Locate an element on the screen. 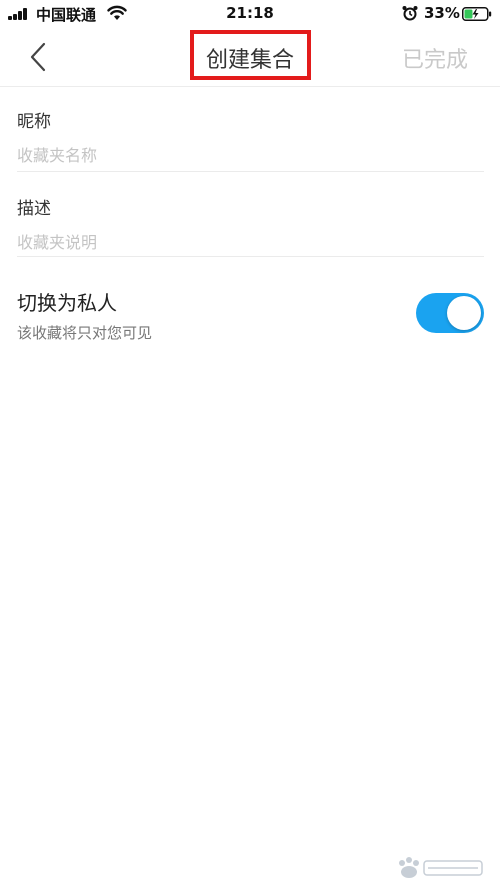  toggle-knob is located at coordinates (464, 313).